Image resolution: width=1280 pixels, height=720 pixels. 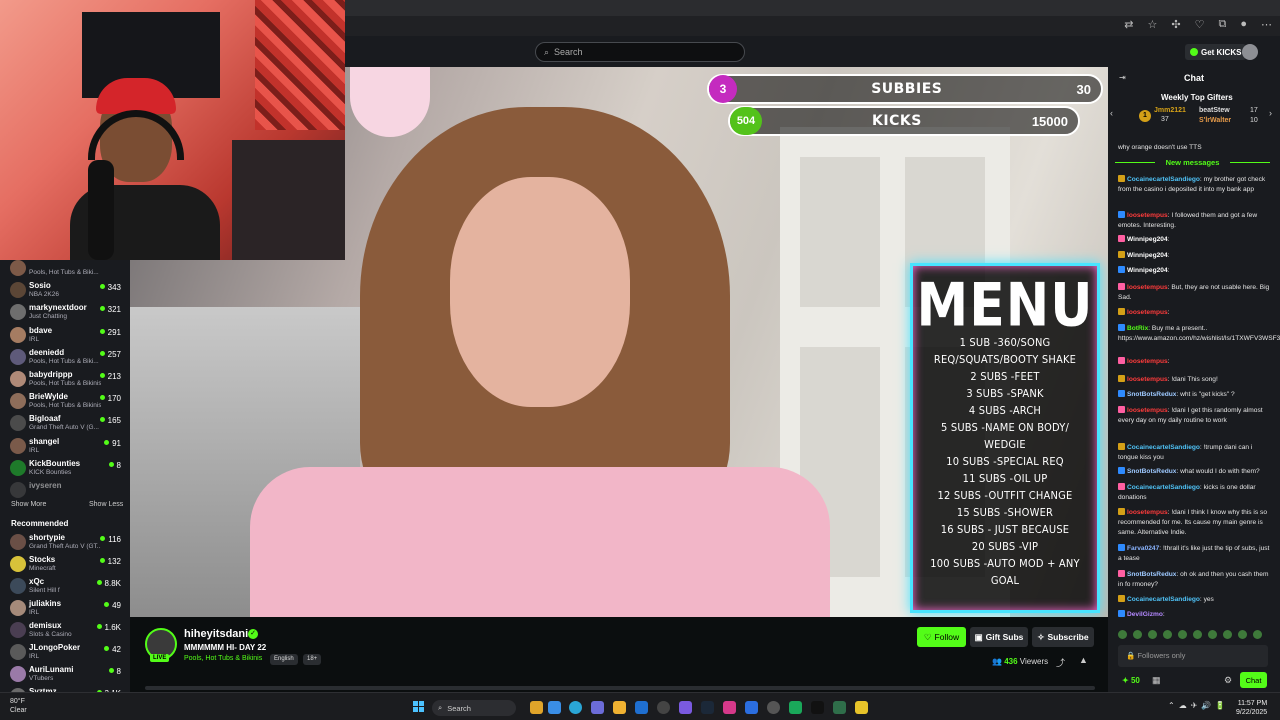 What do you see at coordinates (67, 469) in the screenshot?
I see `sidebar-channel: KickBounties KICK Bounties 8` at bounding box center [67, 469].